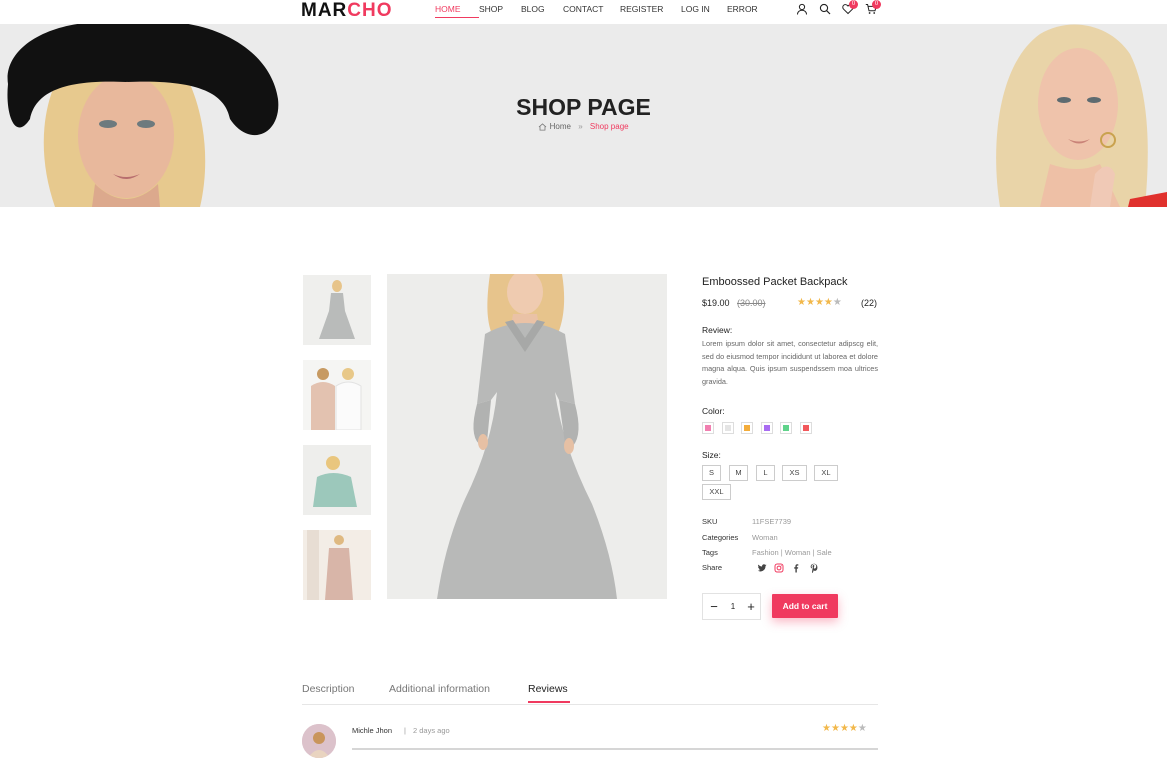  Describe the element at coordinates (328, 689) in the screenshot. I see `tab-description: Description` at that location.